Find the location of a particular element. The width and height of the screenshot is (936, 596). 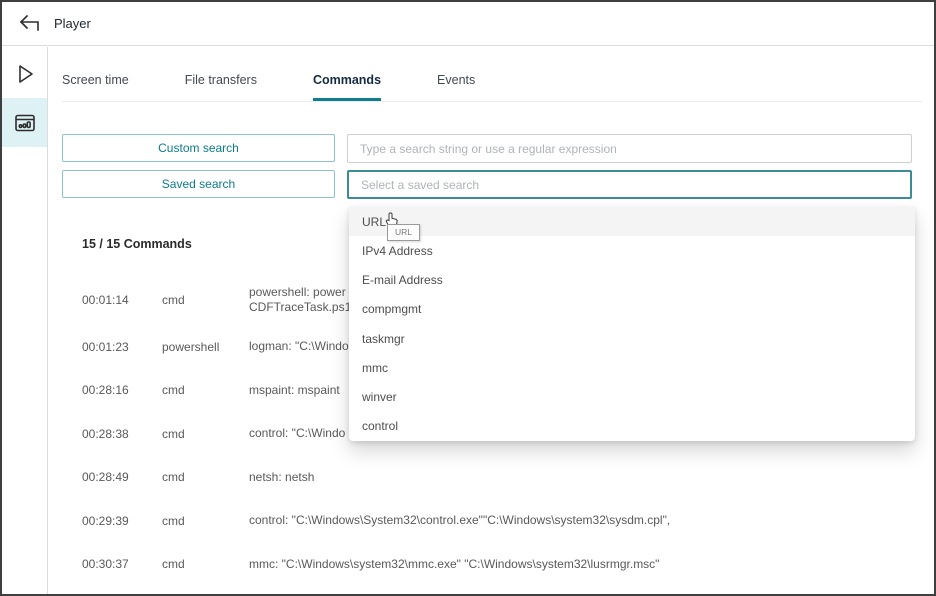

dropdown-item-taskmgr: taskmgr is located at coordinates (632, 338).